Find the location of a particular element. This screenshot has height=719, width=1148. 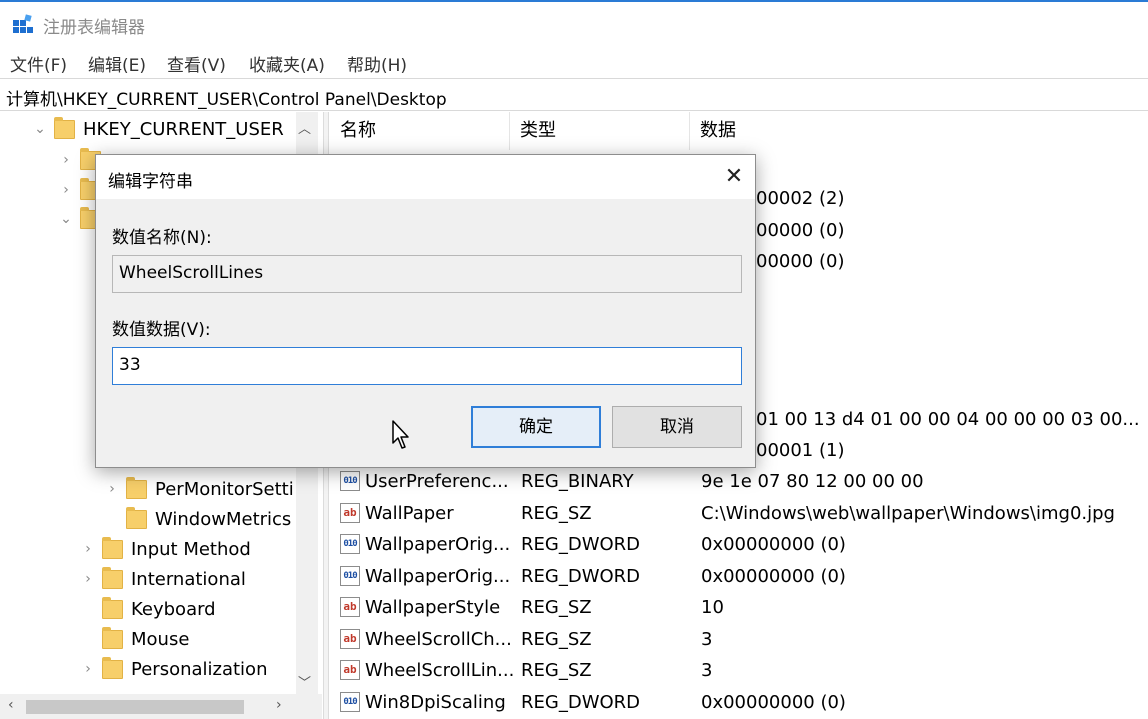

dialog-title: 编辑字符串 is located at coordinates (150, 182).